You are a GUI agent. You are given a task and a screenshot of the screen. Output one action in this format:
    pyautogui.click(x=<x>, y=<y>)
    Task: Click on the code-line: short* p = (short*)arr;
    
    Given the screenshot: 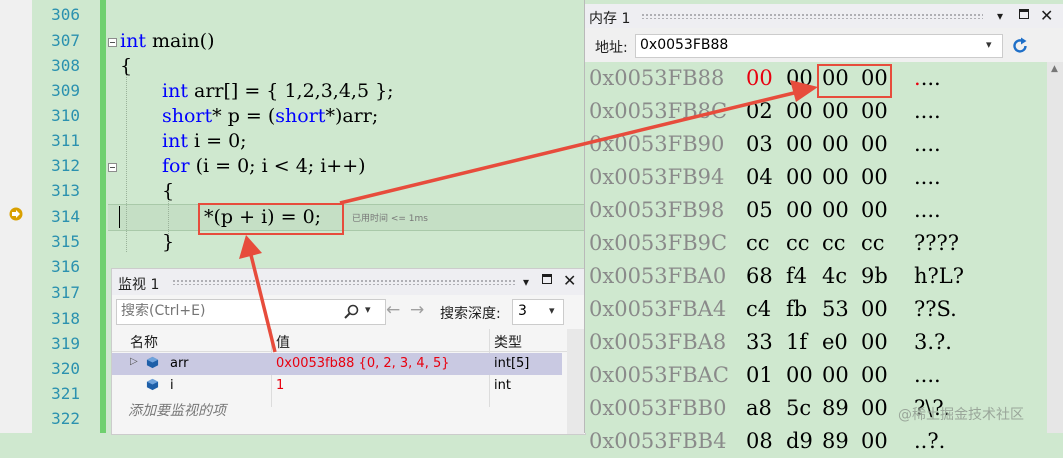 What is the action you would take?
    pyautogui.click(x=270, y=116)
    